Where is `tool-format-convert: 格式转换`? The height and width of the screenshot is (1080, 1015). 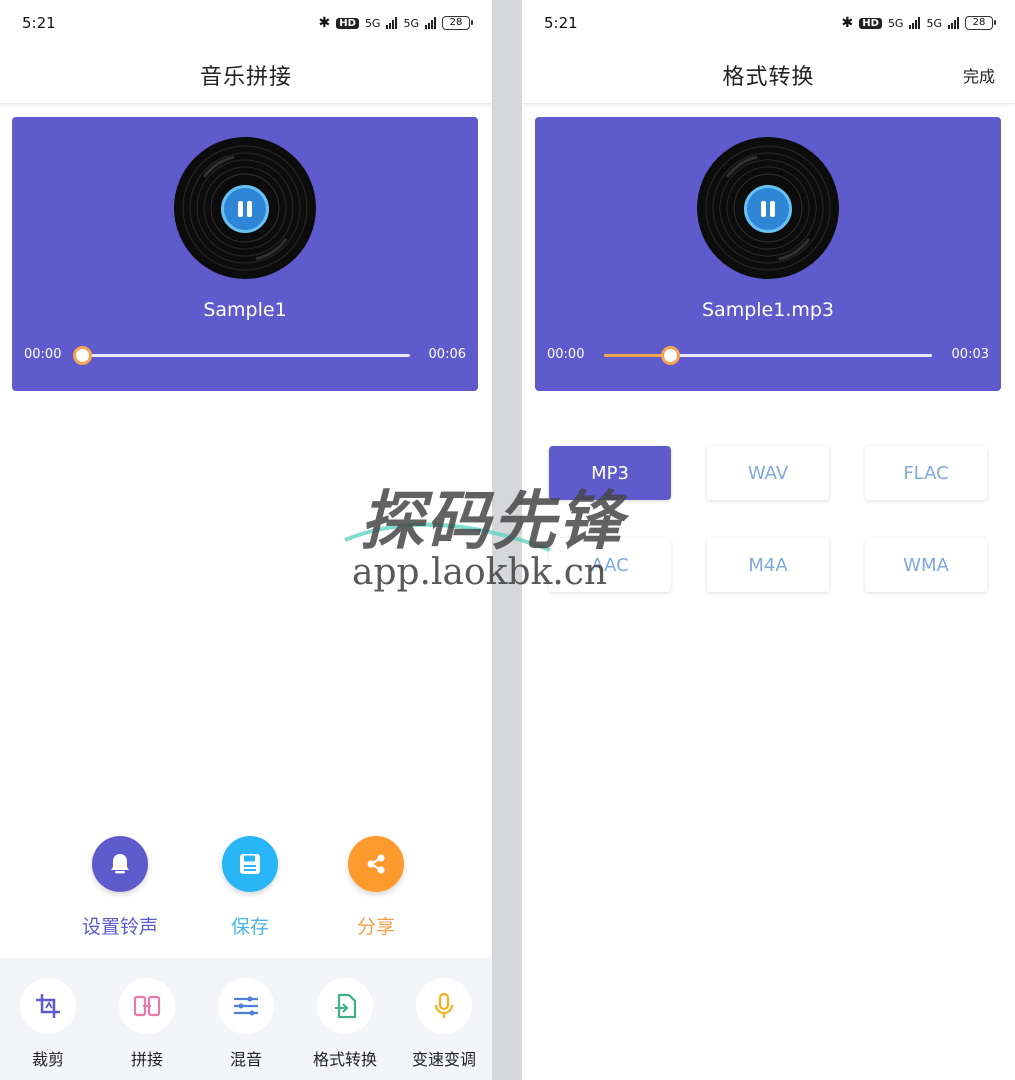 tool-format-convert: 格式转换 is located at coordinates (345, 1024).